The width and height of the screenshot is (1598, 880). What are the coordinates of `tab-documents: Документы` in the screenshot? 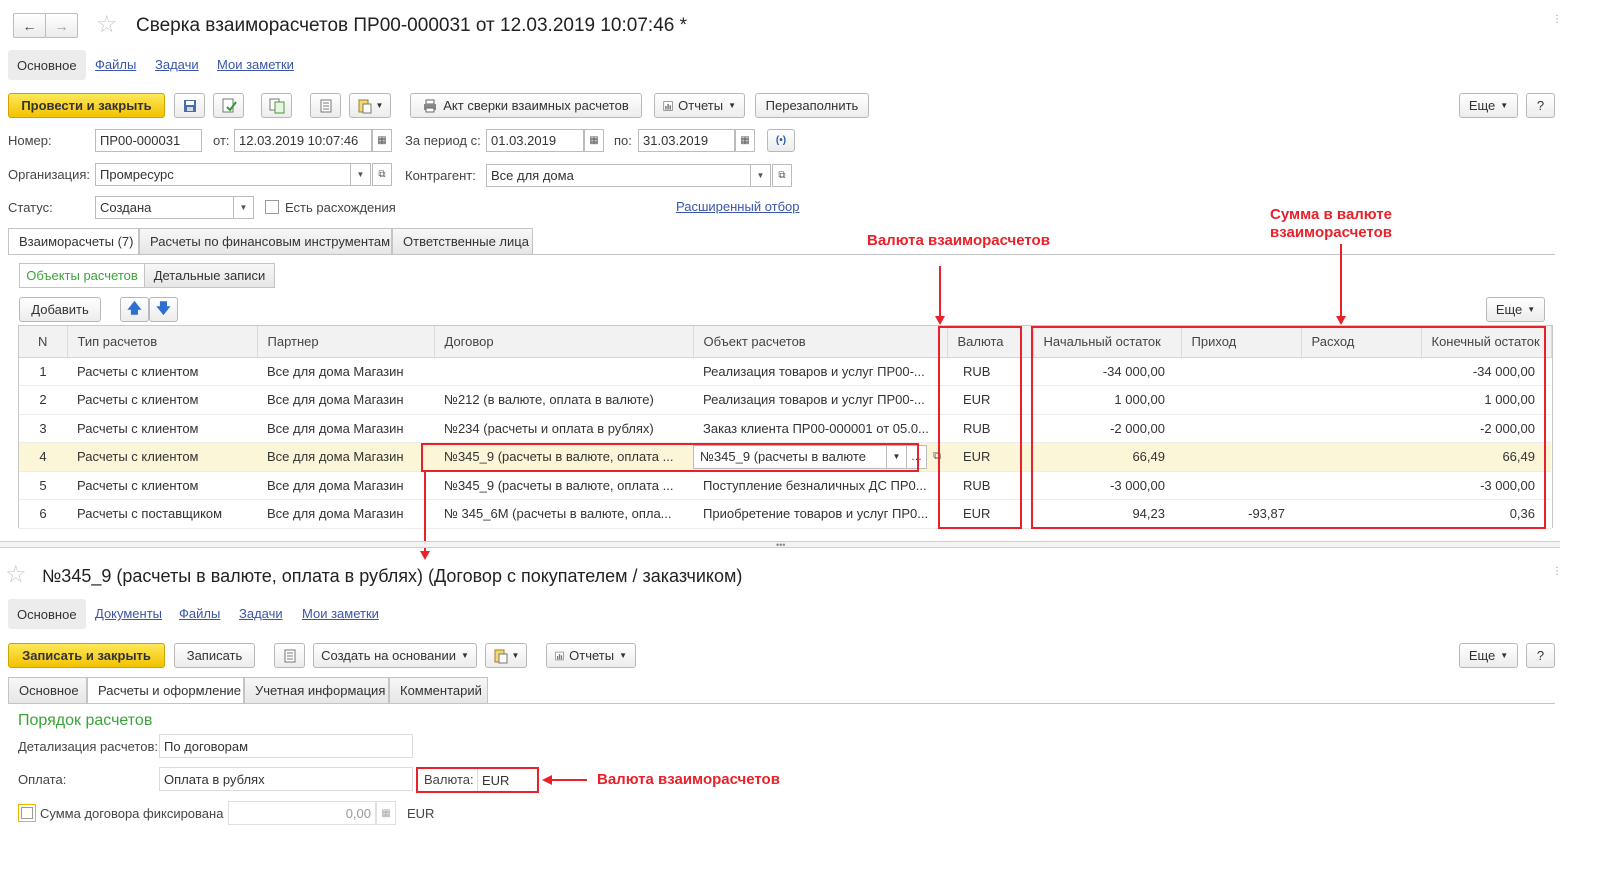 It's located at (128, 613).